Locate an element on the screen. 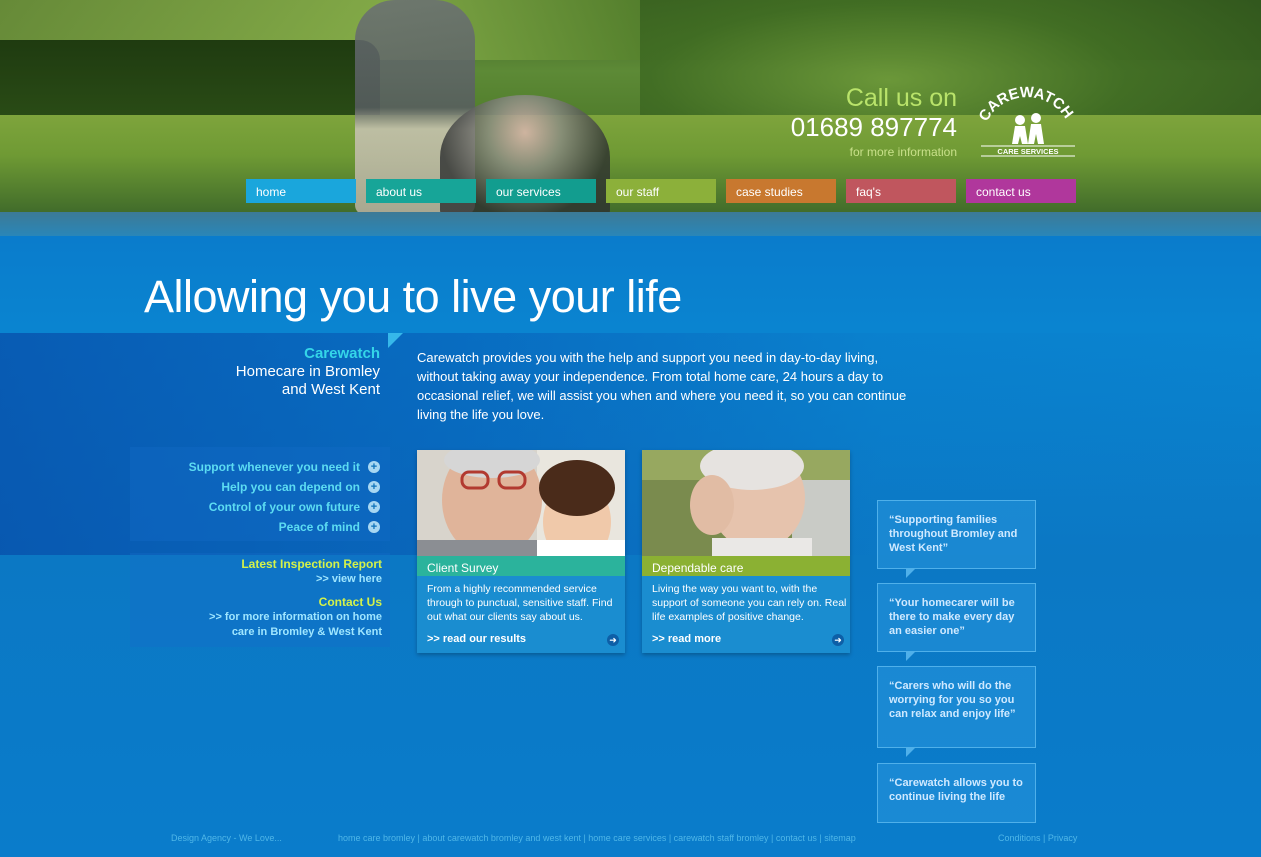  grandfather-child-image is located at coordinates (521, 503).